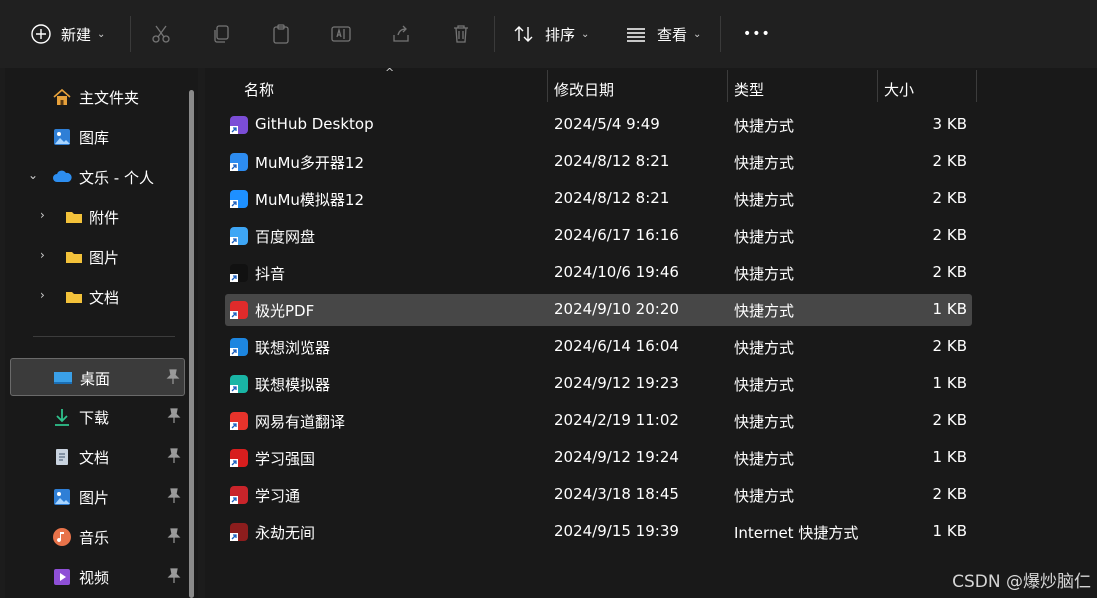  What do you see at coordinates (97, 577) in the screenshot?
I see `sidebar-item-videos: 视频` at bounding box center [97, 577].